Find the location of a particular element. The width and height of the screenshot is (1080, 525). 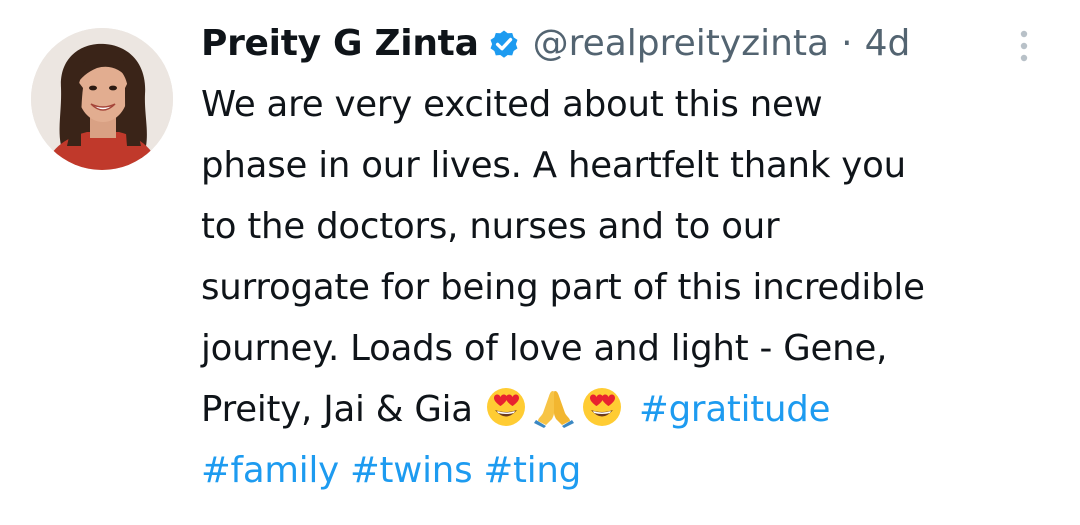

tweet-line: to the doctors, nurses and to our is located at coordinates (490, 226).